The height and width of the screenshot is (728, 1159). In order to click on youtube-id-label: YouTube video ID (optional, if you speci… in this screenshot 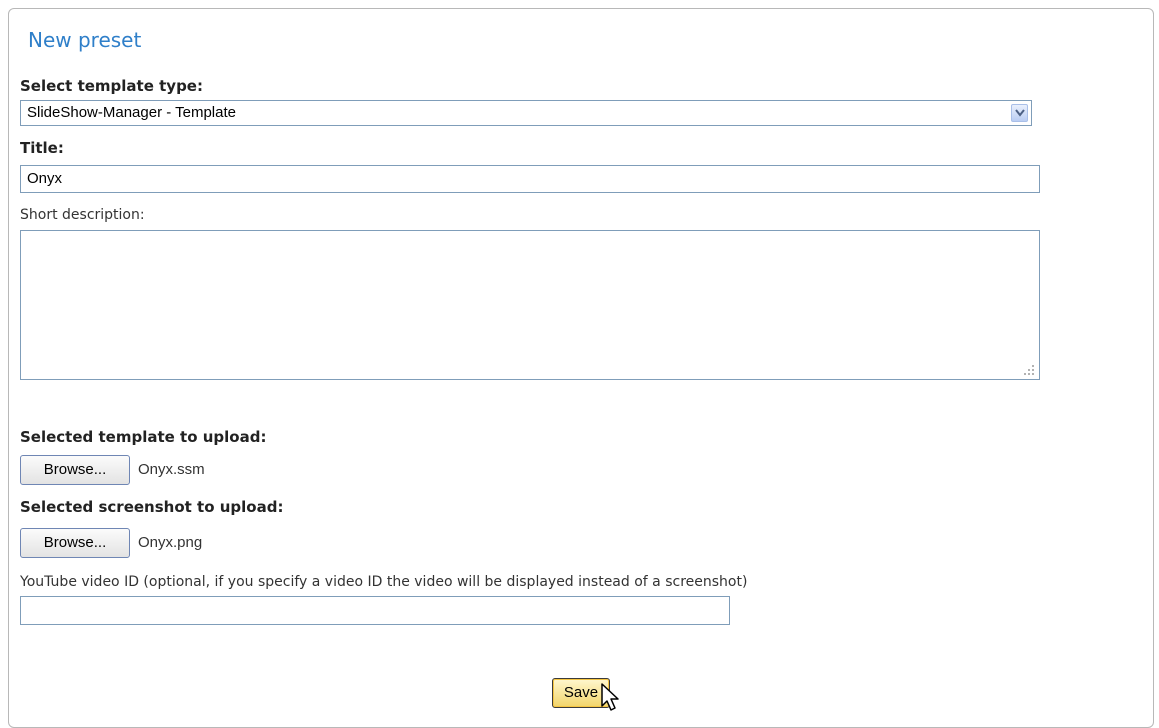, I will do `click(384, 582)`.